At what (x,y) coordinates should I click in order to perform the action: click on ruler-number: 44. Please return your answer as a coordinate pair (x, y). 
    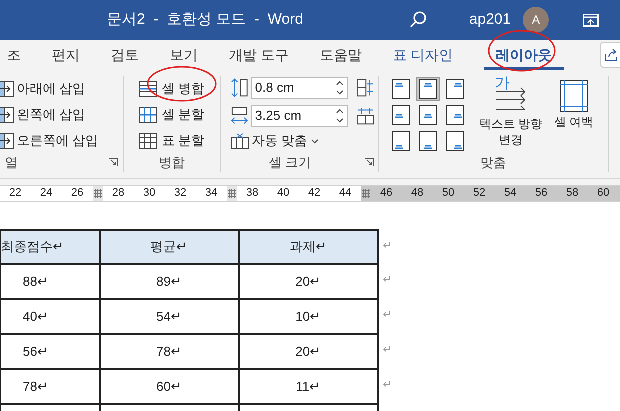
    Looking at the image, I should click on (345, 193).